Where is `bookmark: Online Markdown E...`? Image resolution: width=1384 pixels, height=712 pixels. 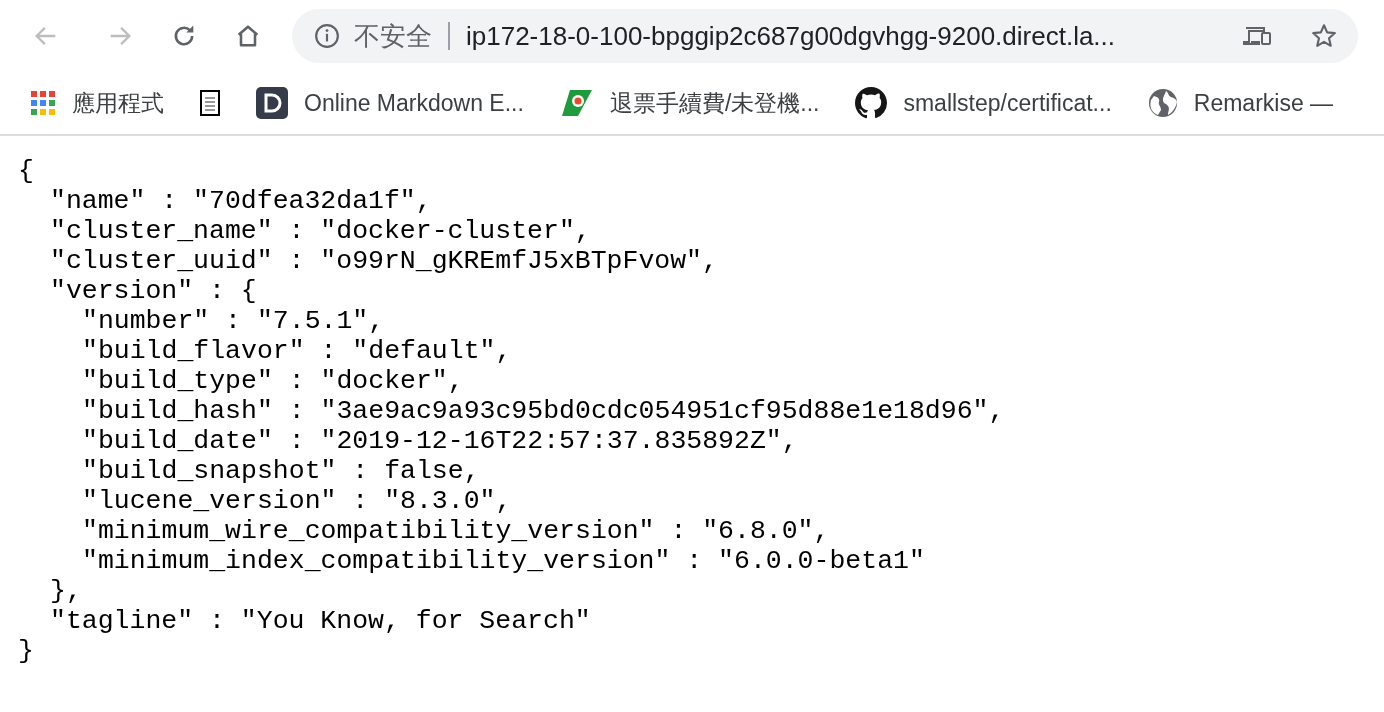
bookmark: Online Markdown E... is located at coordinates (390, 103).